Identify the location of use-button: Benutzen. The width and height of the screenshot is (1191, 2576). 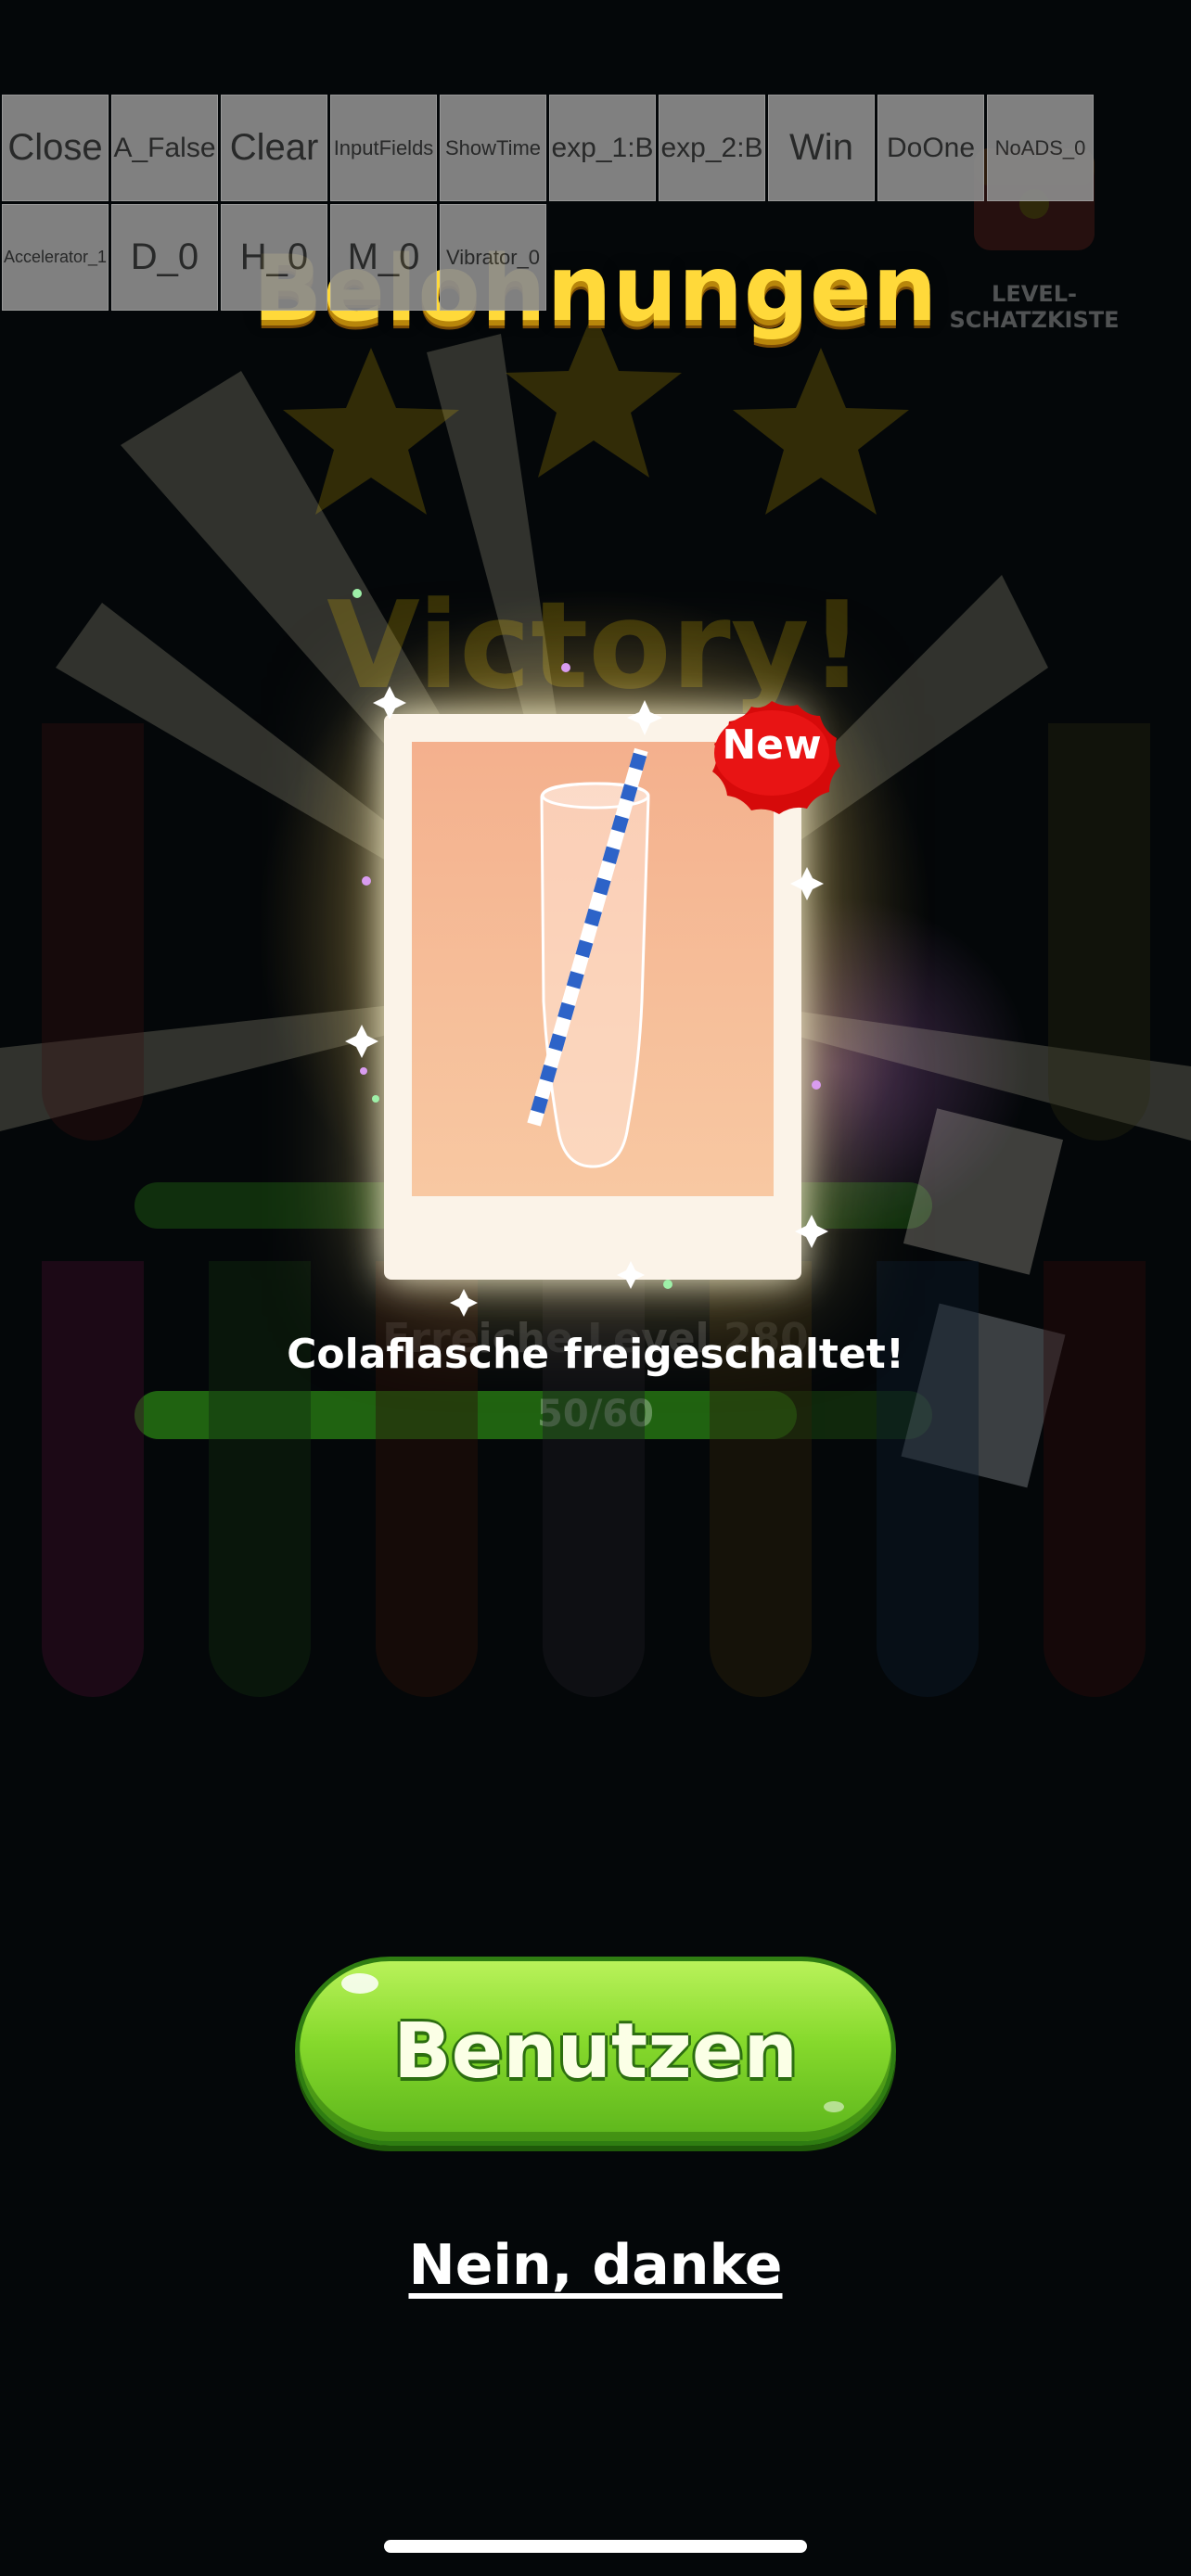
(595, 2051).